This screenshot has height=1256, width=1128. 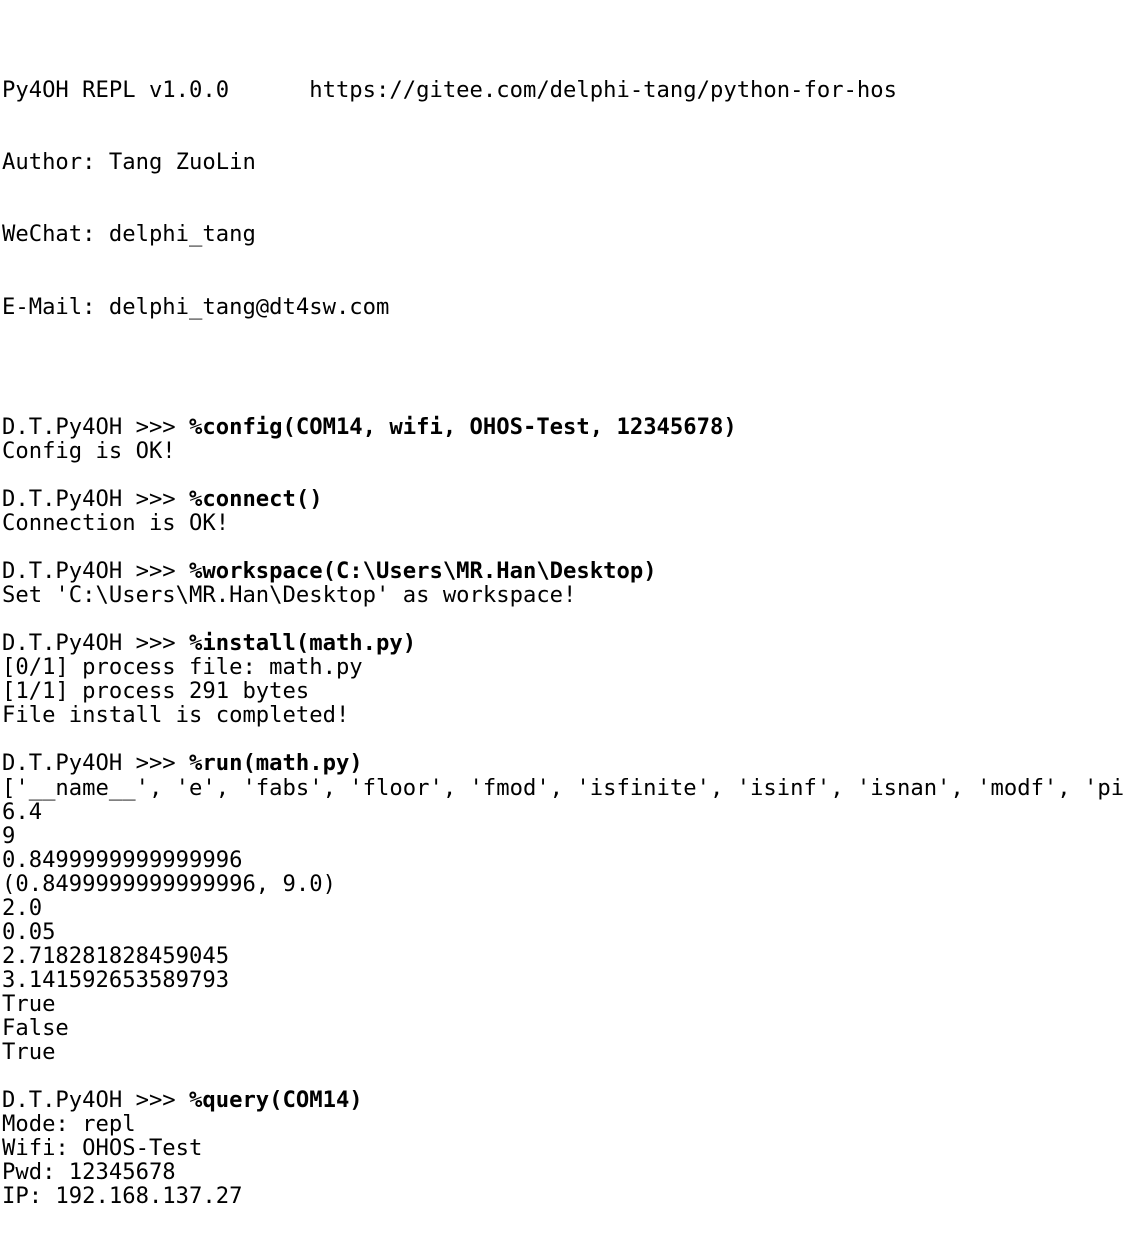 What do you see at coordinates (156, 691) in the screenshot?
I see `output-line: [1/1] process 291 bytes` at bounding box center [156, 691].